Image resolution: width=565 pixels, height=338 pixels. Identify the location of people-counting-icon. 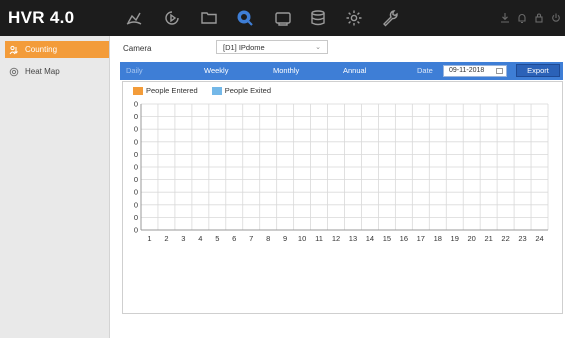
(13, 49).